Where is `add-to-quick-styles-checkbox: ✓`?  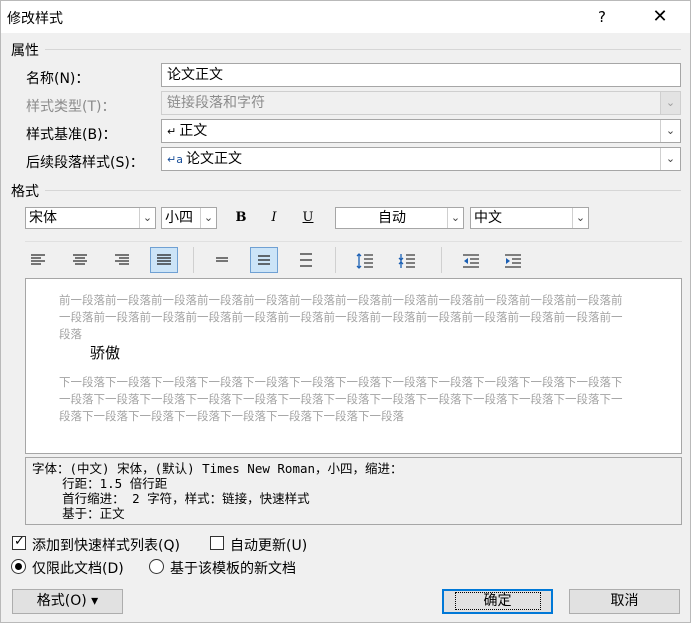
add-to-quick-styles-checkbox: ✓ is located at coordinates (19, 542).